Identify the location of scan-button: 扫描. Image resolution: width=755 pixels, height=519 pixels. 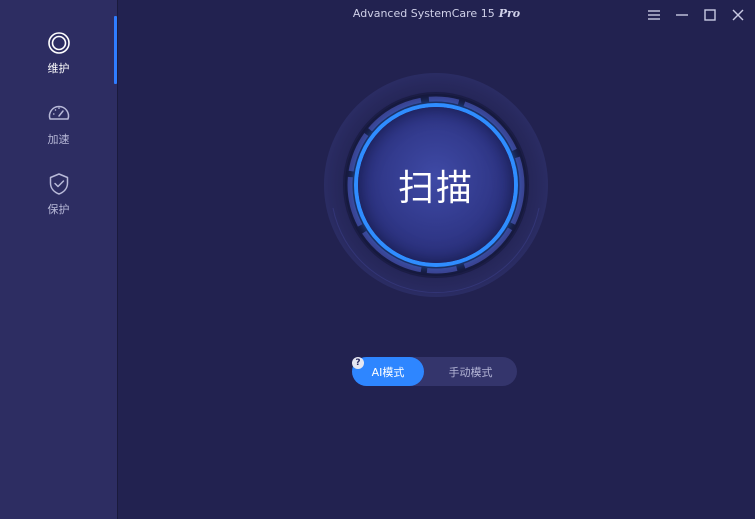
(436, 185).